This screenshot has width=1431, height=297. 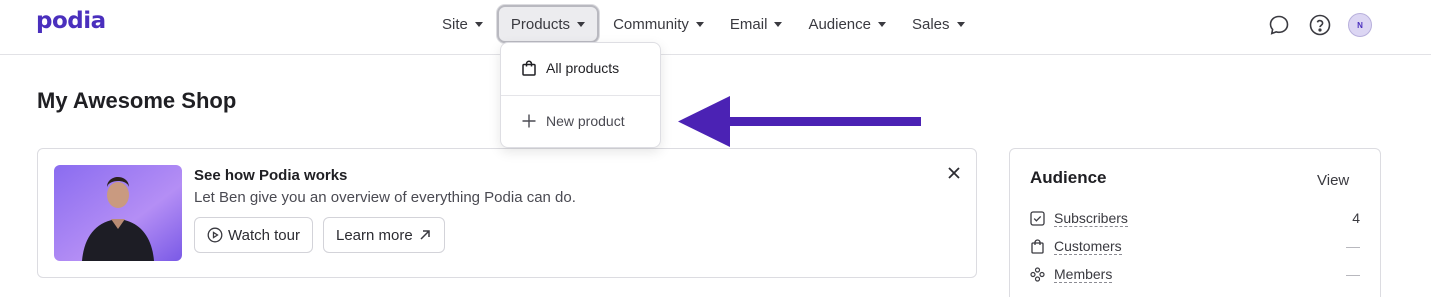 What do you see at coordinates (374, 235) in the screenshot?
I see `learn-more-label: Learn more` at bounding box center [374, 235].